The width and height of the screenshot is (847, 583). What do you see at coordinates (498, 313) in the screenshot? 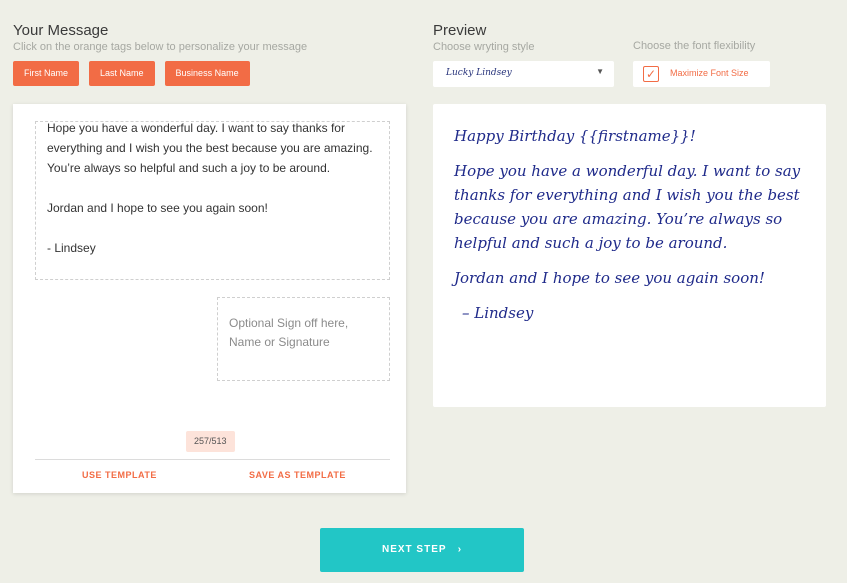
I see `preview-signature: – Lindsey` at bounding box center [498, 313].